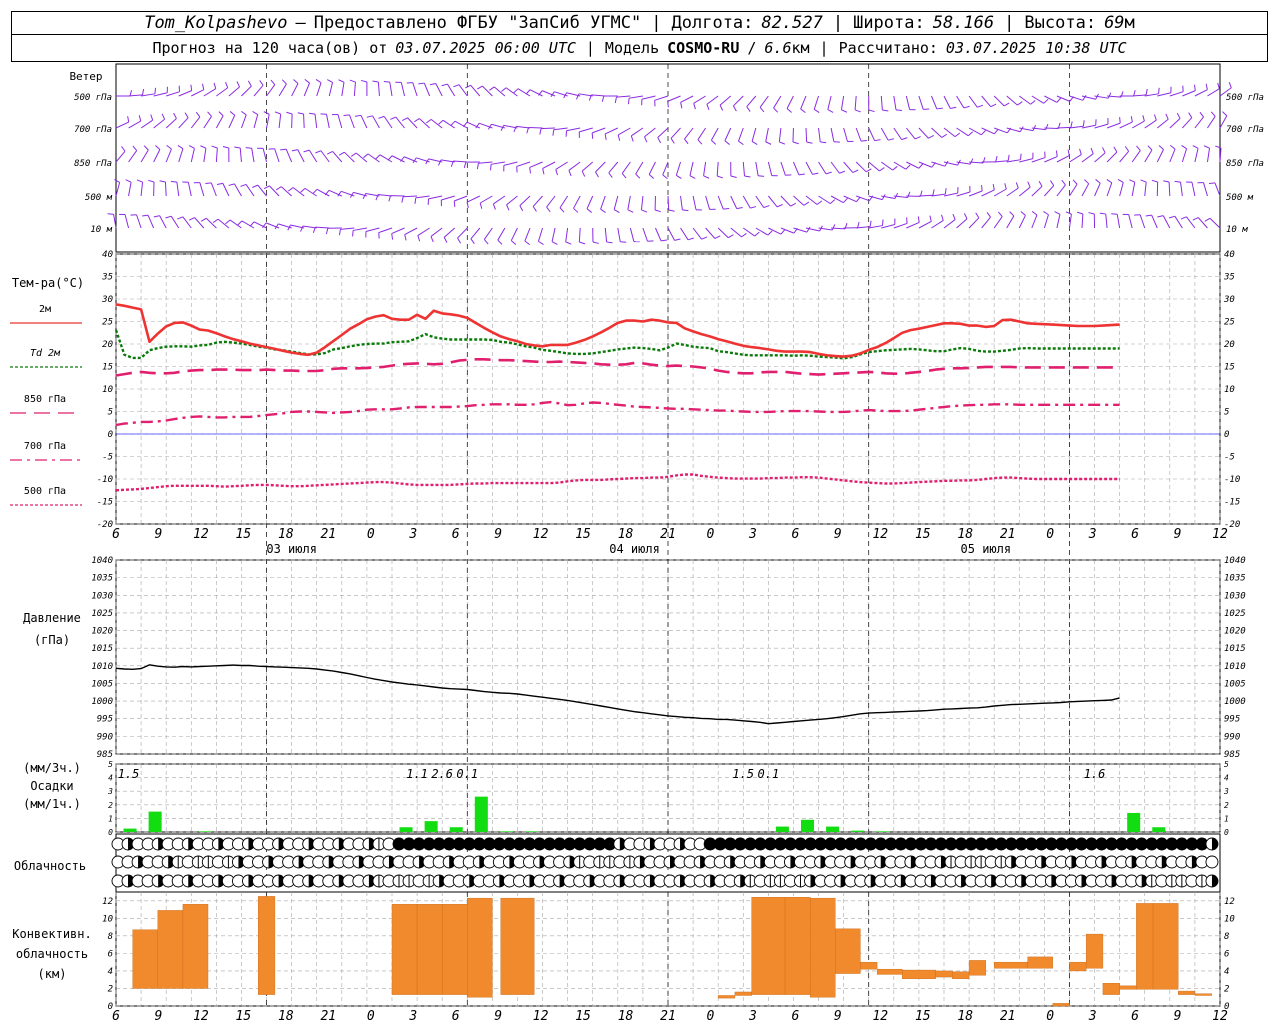 This screenshot has height=1024, width=1280. Describe the element at coordinates (107, 300) in the screenshot. I see `temp-tick-label-left: 30` at that location.